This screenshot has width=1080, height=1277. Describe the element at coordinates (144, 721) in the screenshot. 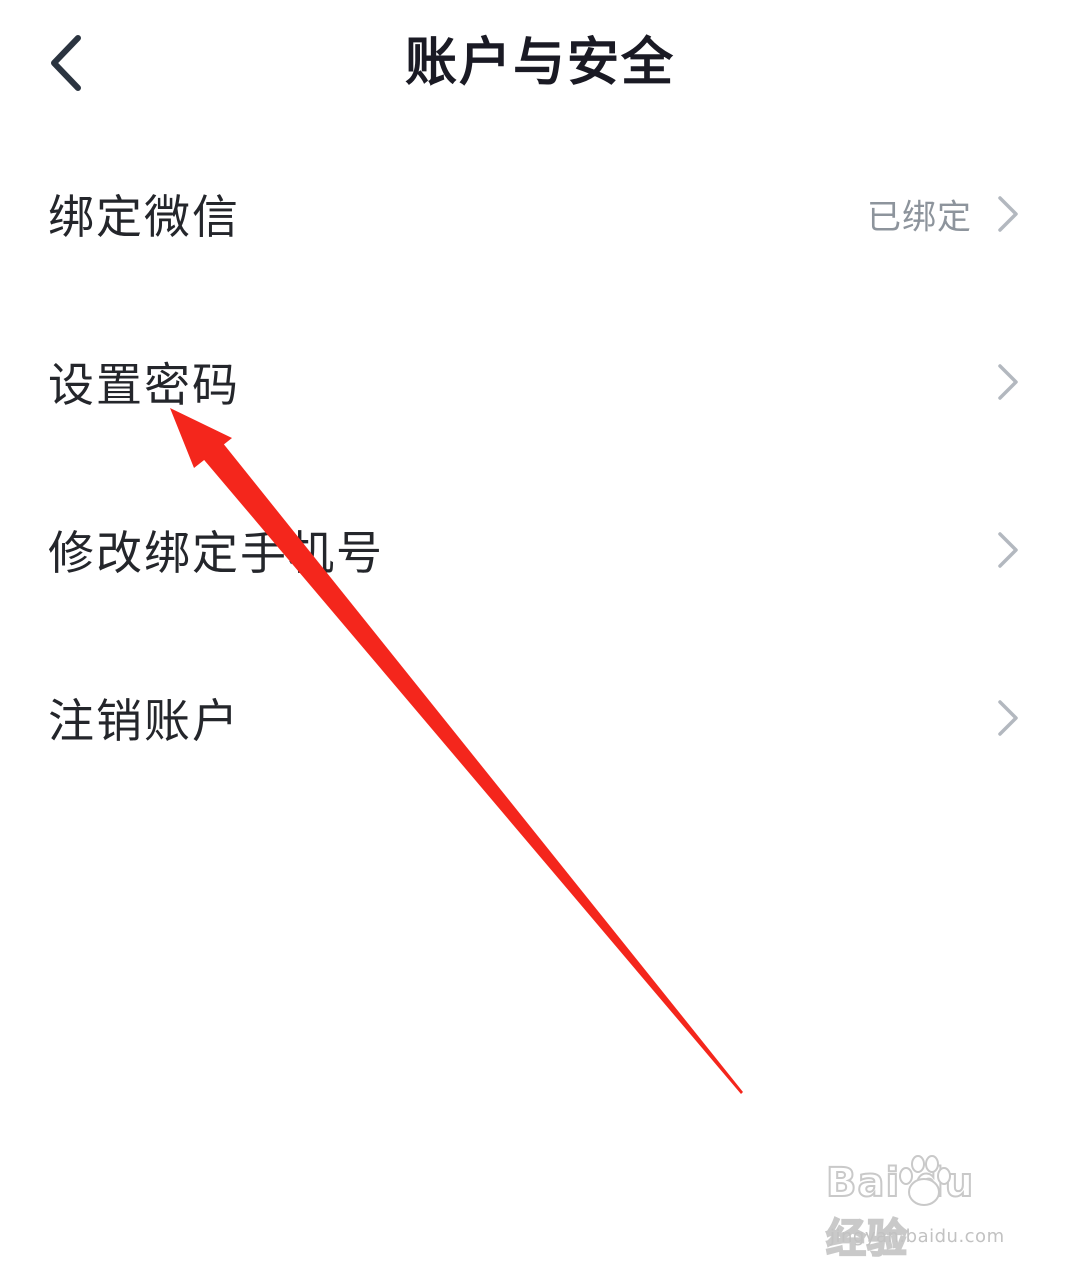

I see `menu-item-label: 注销账户` at that location.